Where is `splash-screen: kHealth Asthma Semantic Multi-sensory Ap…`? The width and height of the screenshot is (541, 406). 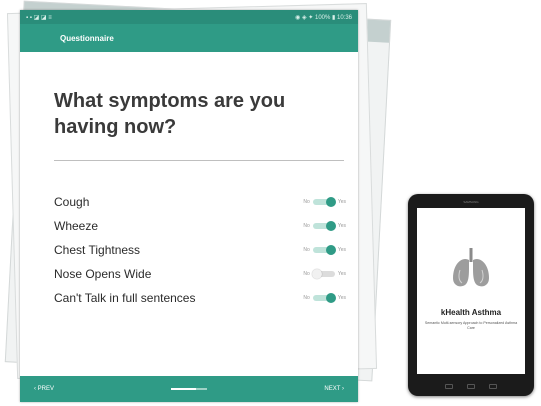
splash-screen: kHealth Asthma Semantic Multi-sensory Ap… is located at coordinates (471, 291).